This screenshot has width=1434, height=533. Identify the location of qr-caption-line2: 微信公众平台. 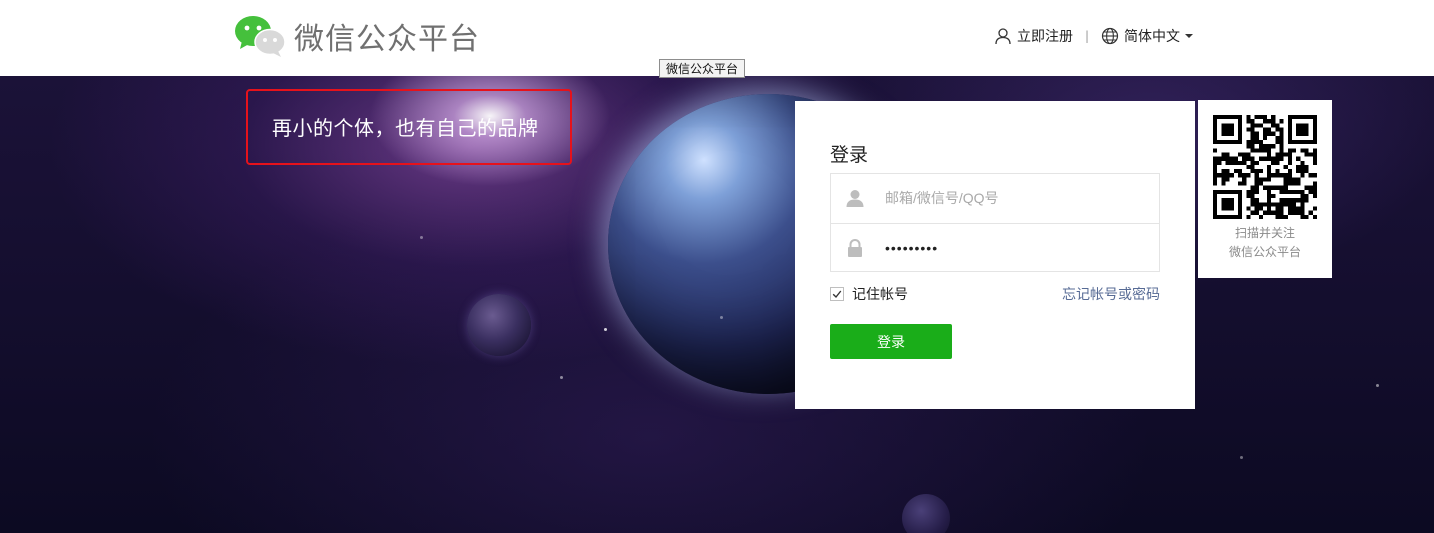
(1264, 252).